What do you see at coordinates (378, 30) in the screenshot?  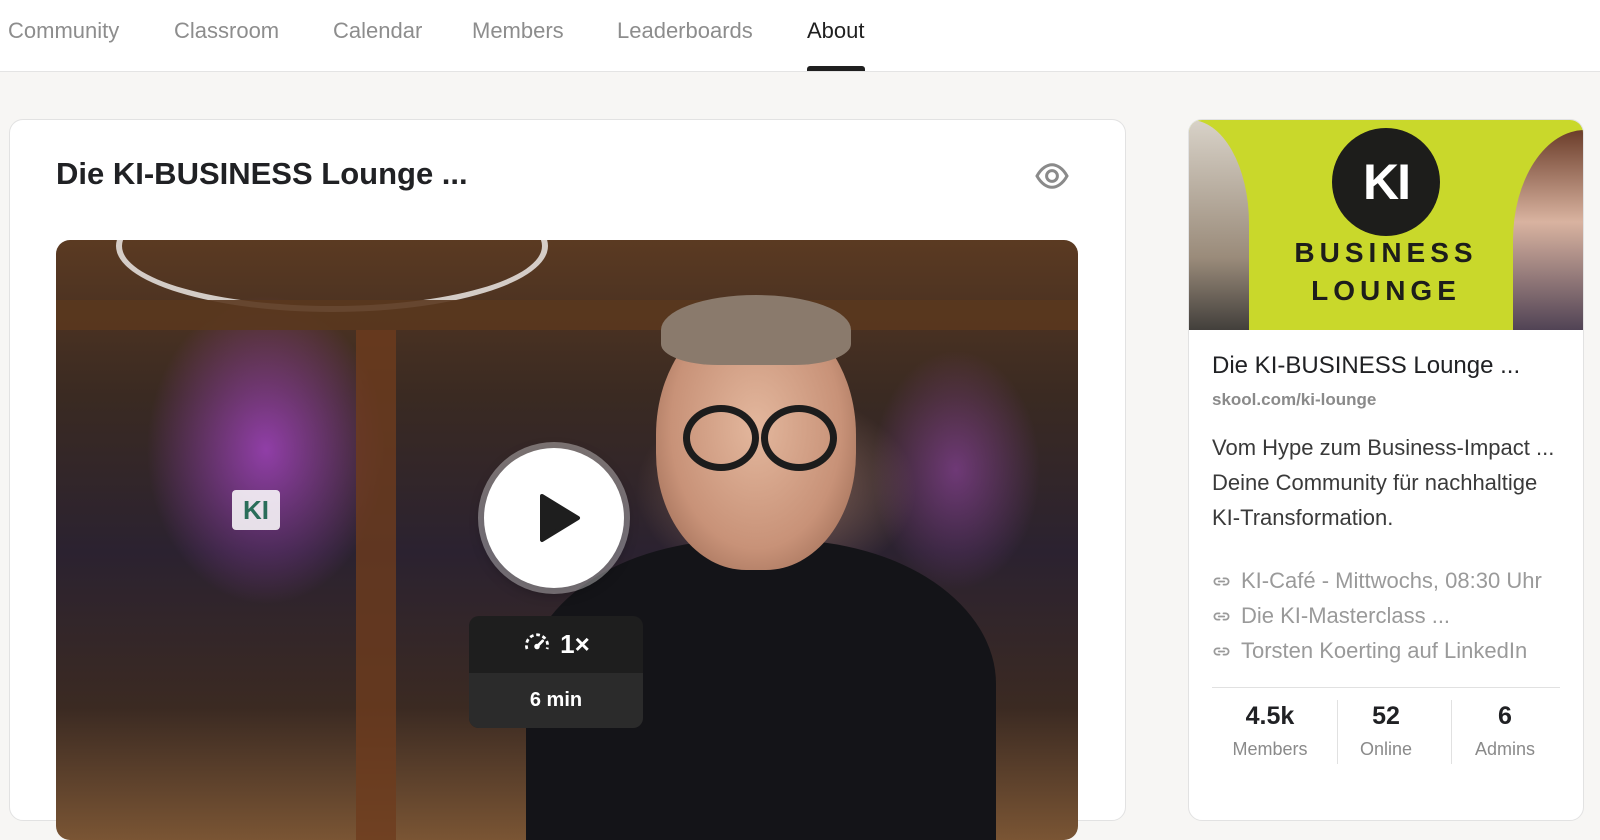 I see `tab-label: Calendar` at bounding box center [378, 30].